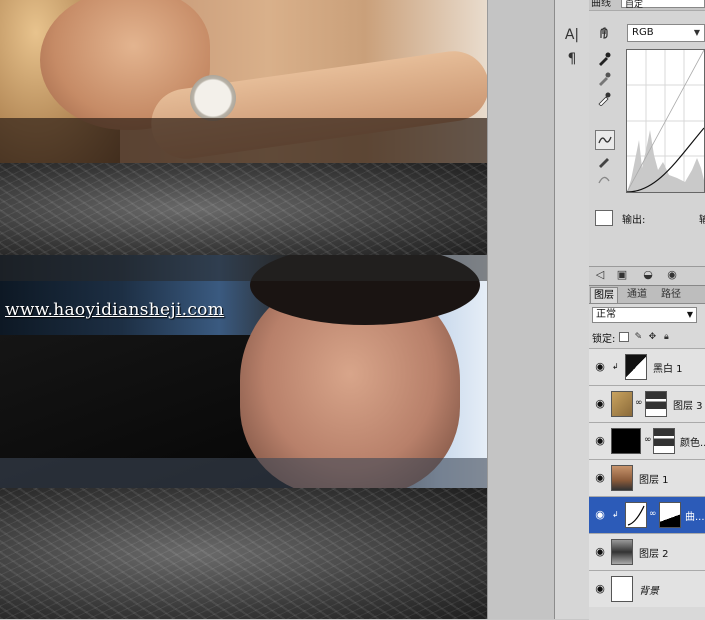  I want to click on layer-list: ◉ ↲ 黑白 1 ◉ ∞ 图层 3 ◉ ∞ 颜色... ◉ 图层 1, so click(647, 477).